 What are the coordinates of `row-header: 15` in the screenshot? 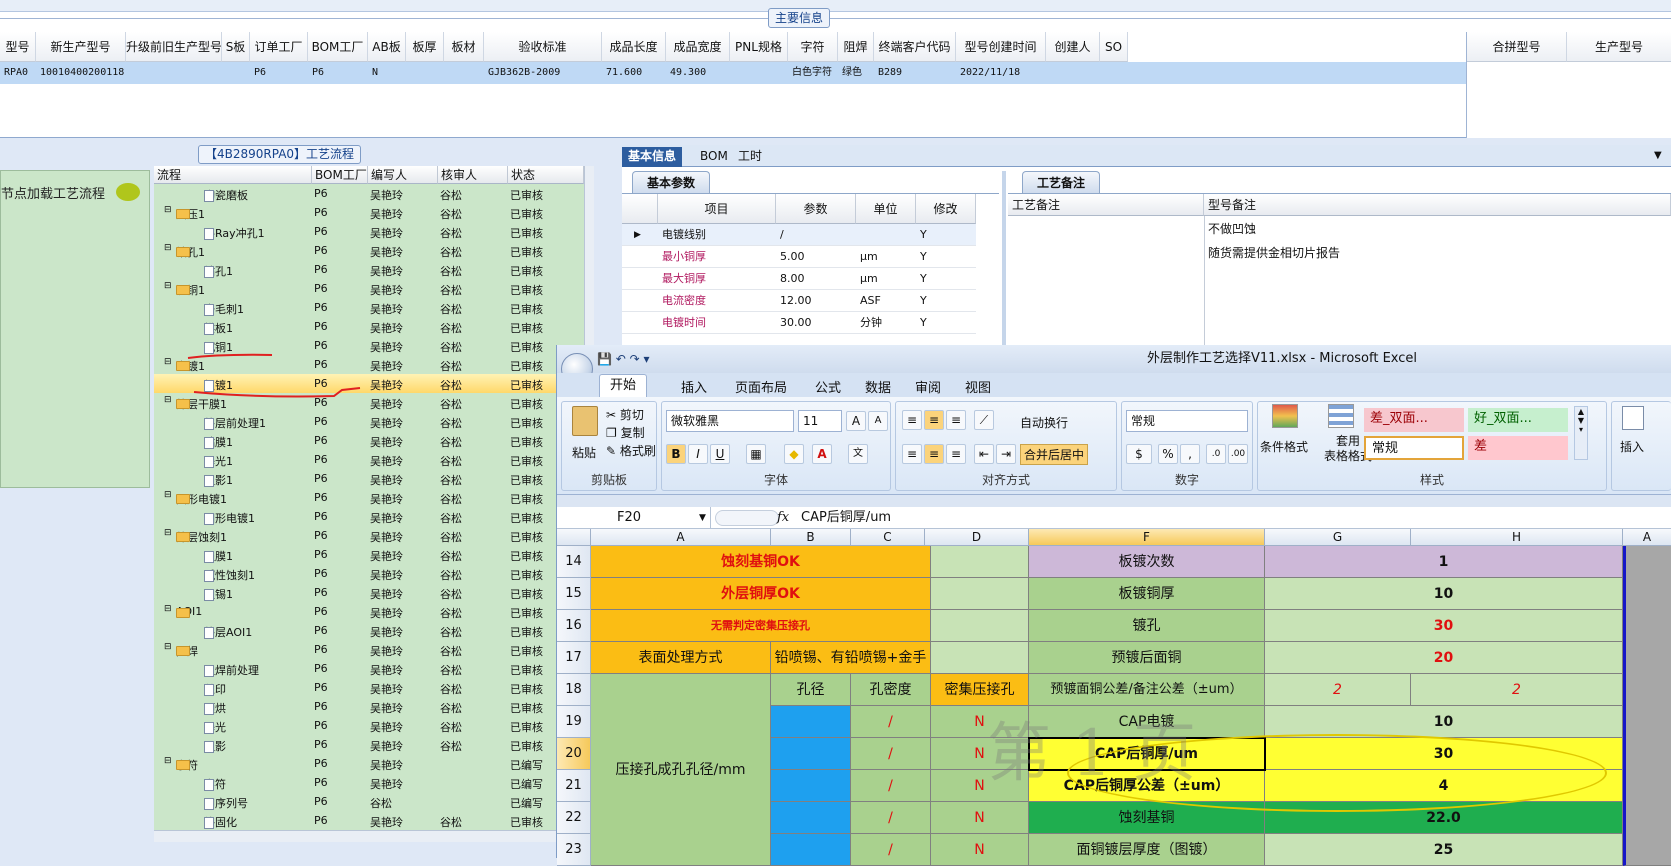 It's located at (574, 594).